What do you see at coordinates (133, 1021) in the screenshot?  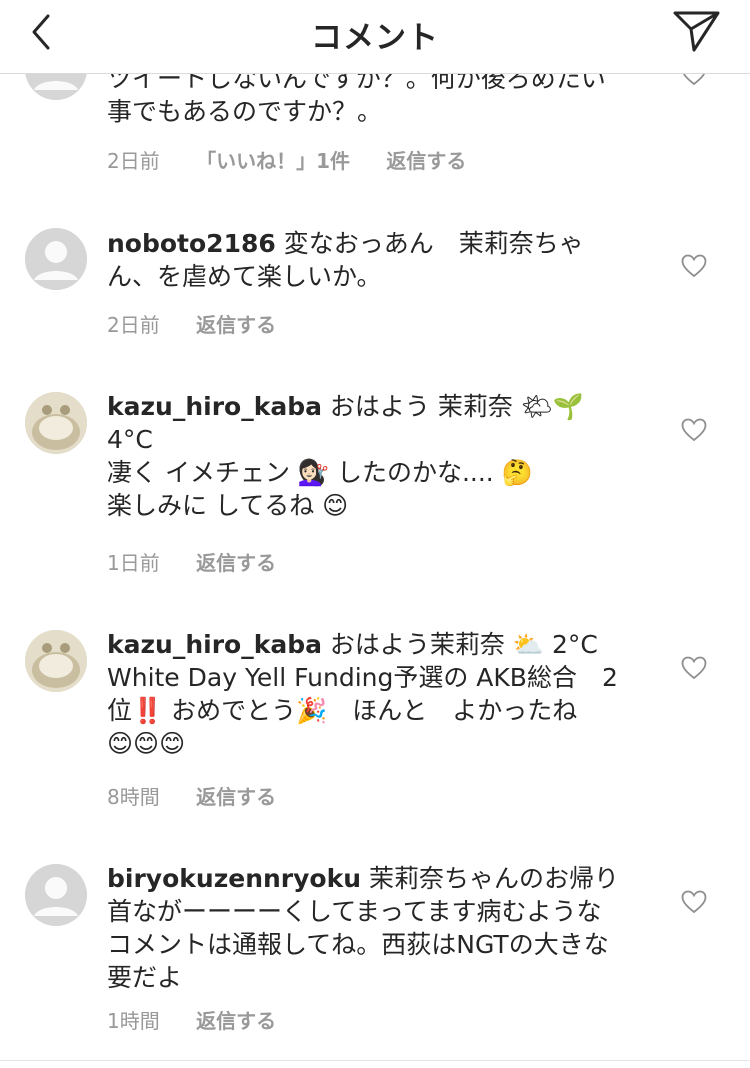 I see `timestamp: 1時間` at bounding box center [133, 1021].